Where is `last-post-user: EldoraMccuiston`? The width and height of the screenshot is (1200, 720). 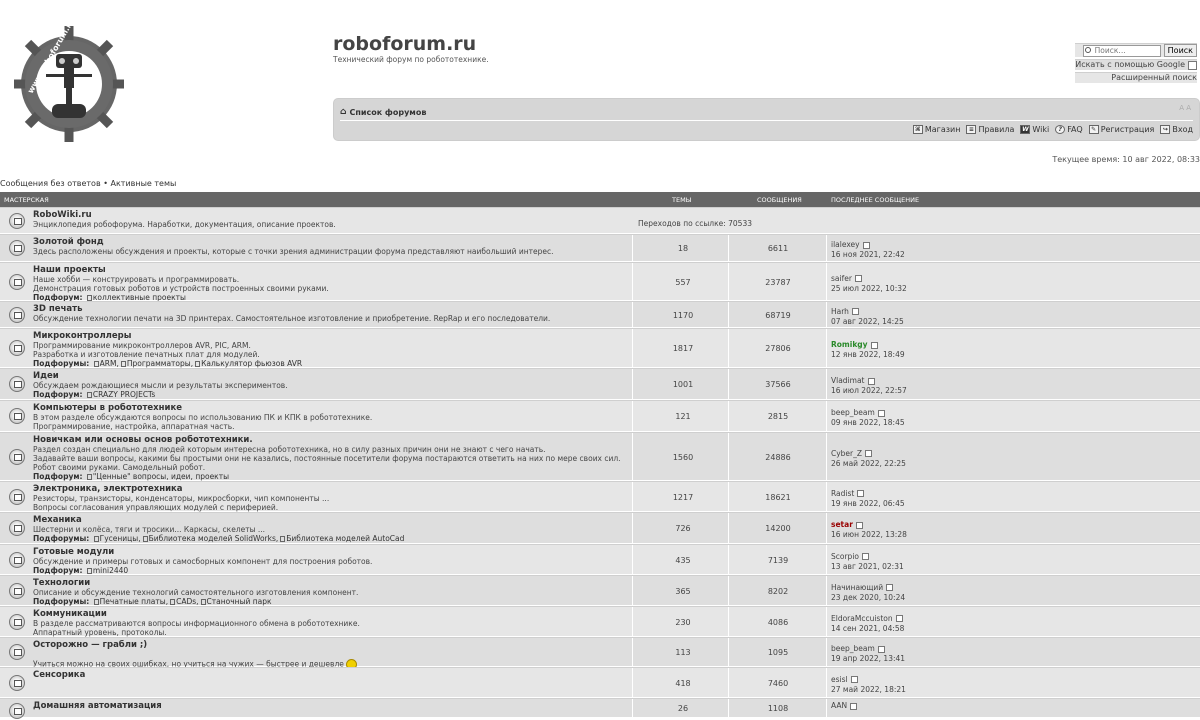
last-post-user: EldoraMccuiston is located at coordinates (862, 618).